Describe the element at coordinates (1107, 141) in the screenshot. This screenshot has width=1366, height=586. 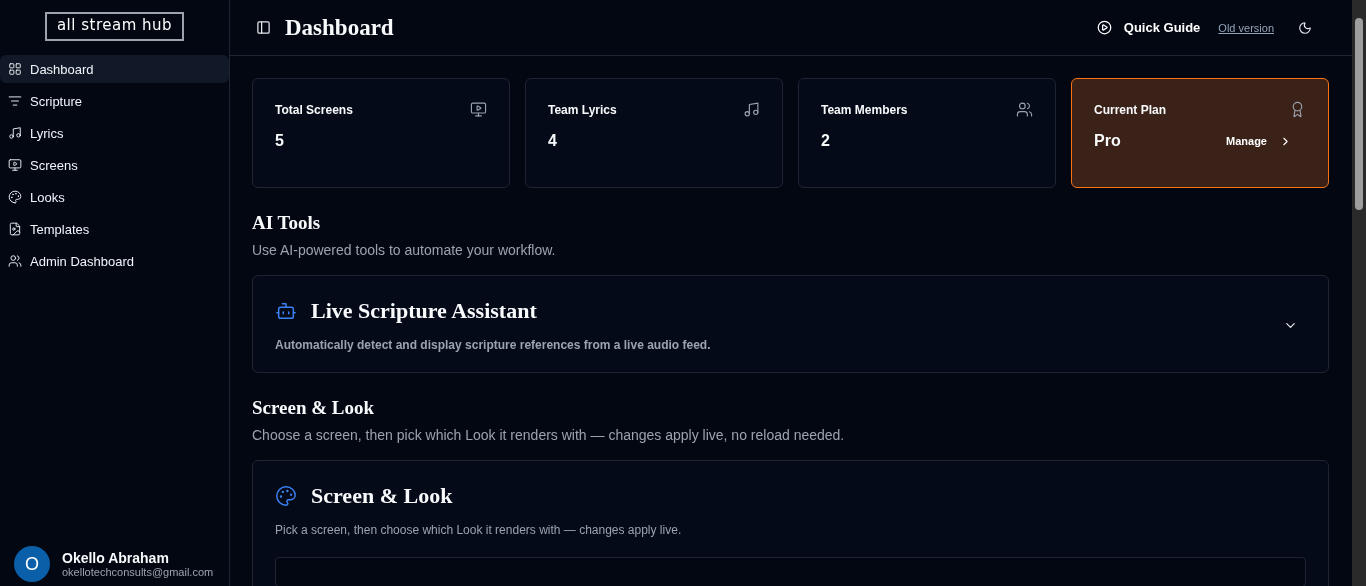
I see `plan-name: Pro` at that location.